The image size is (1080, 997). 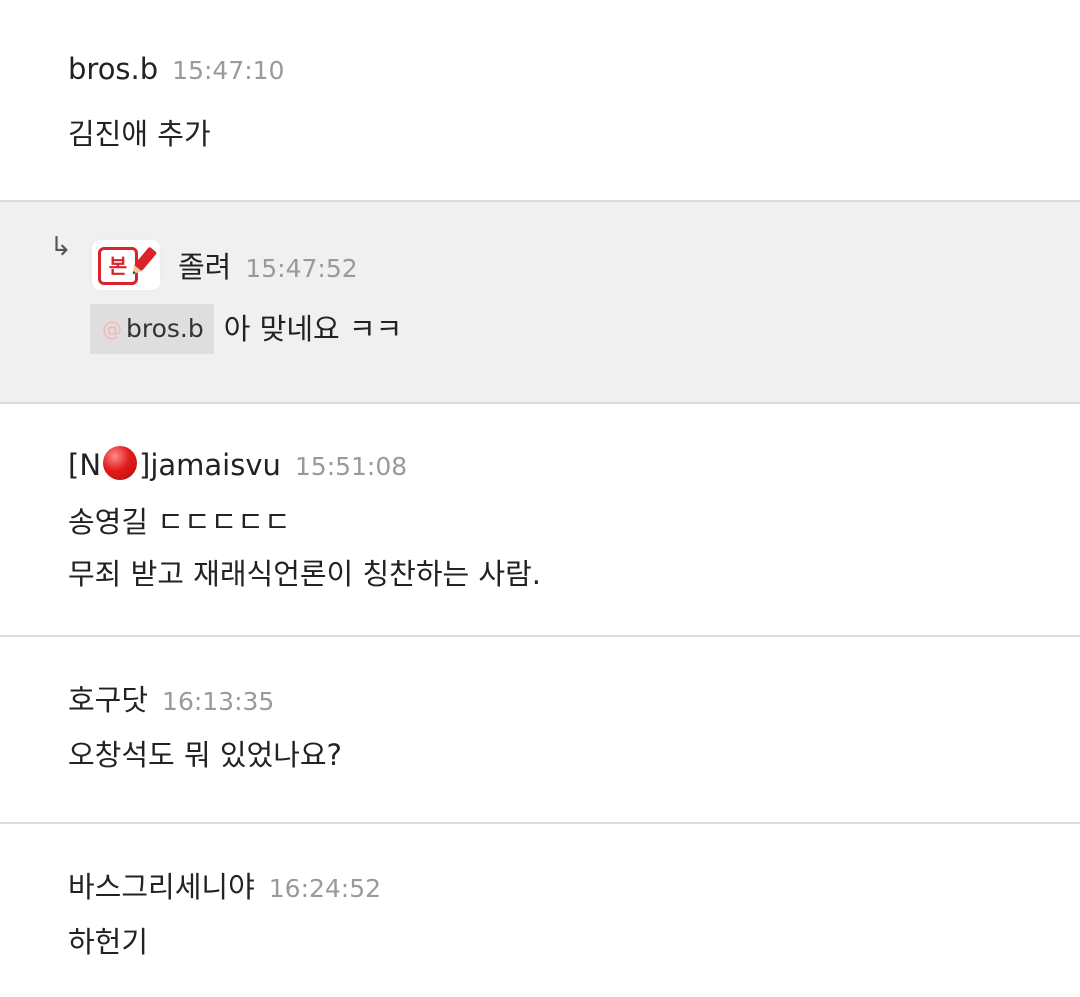 I want to click on comment-body: @ bros.b 아 맞네요 ㅋㅋ, so click(x=246, y=328).